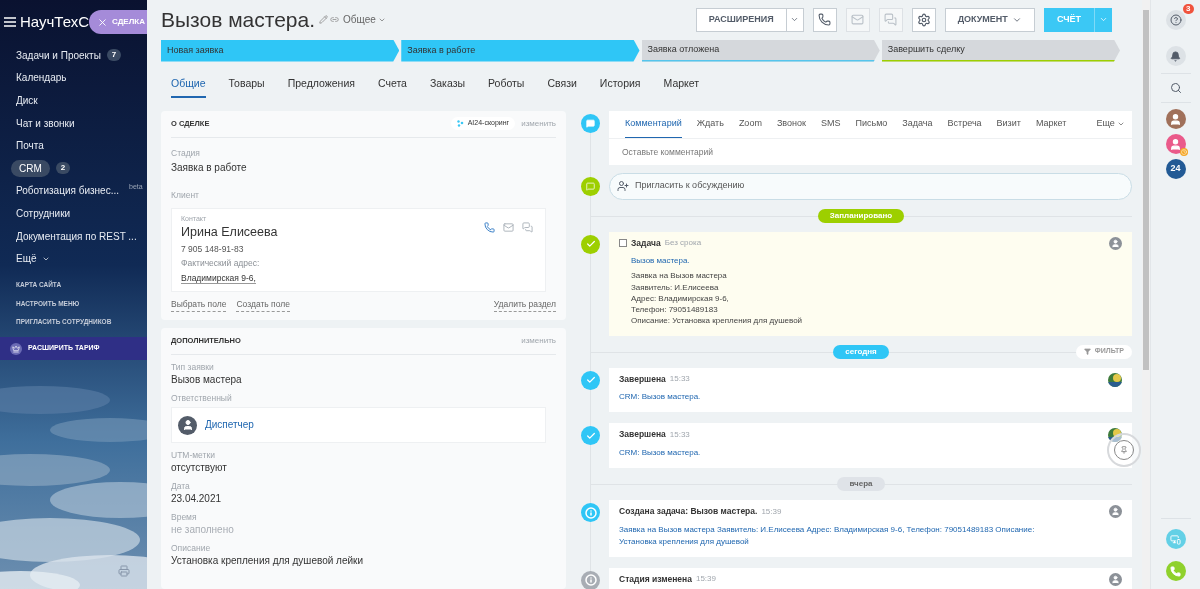  What do you see at coordinates (620, 86) in the screenshot?
I see `tab: История` at bounding box center [620, 86].